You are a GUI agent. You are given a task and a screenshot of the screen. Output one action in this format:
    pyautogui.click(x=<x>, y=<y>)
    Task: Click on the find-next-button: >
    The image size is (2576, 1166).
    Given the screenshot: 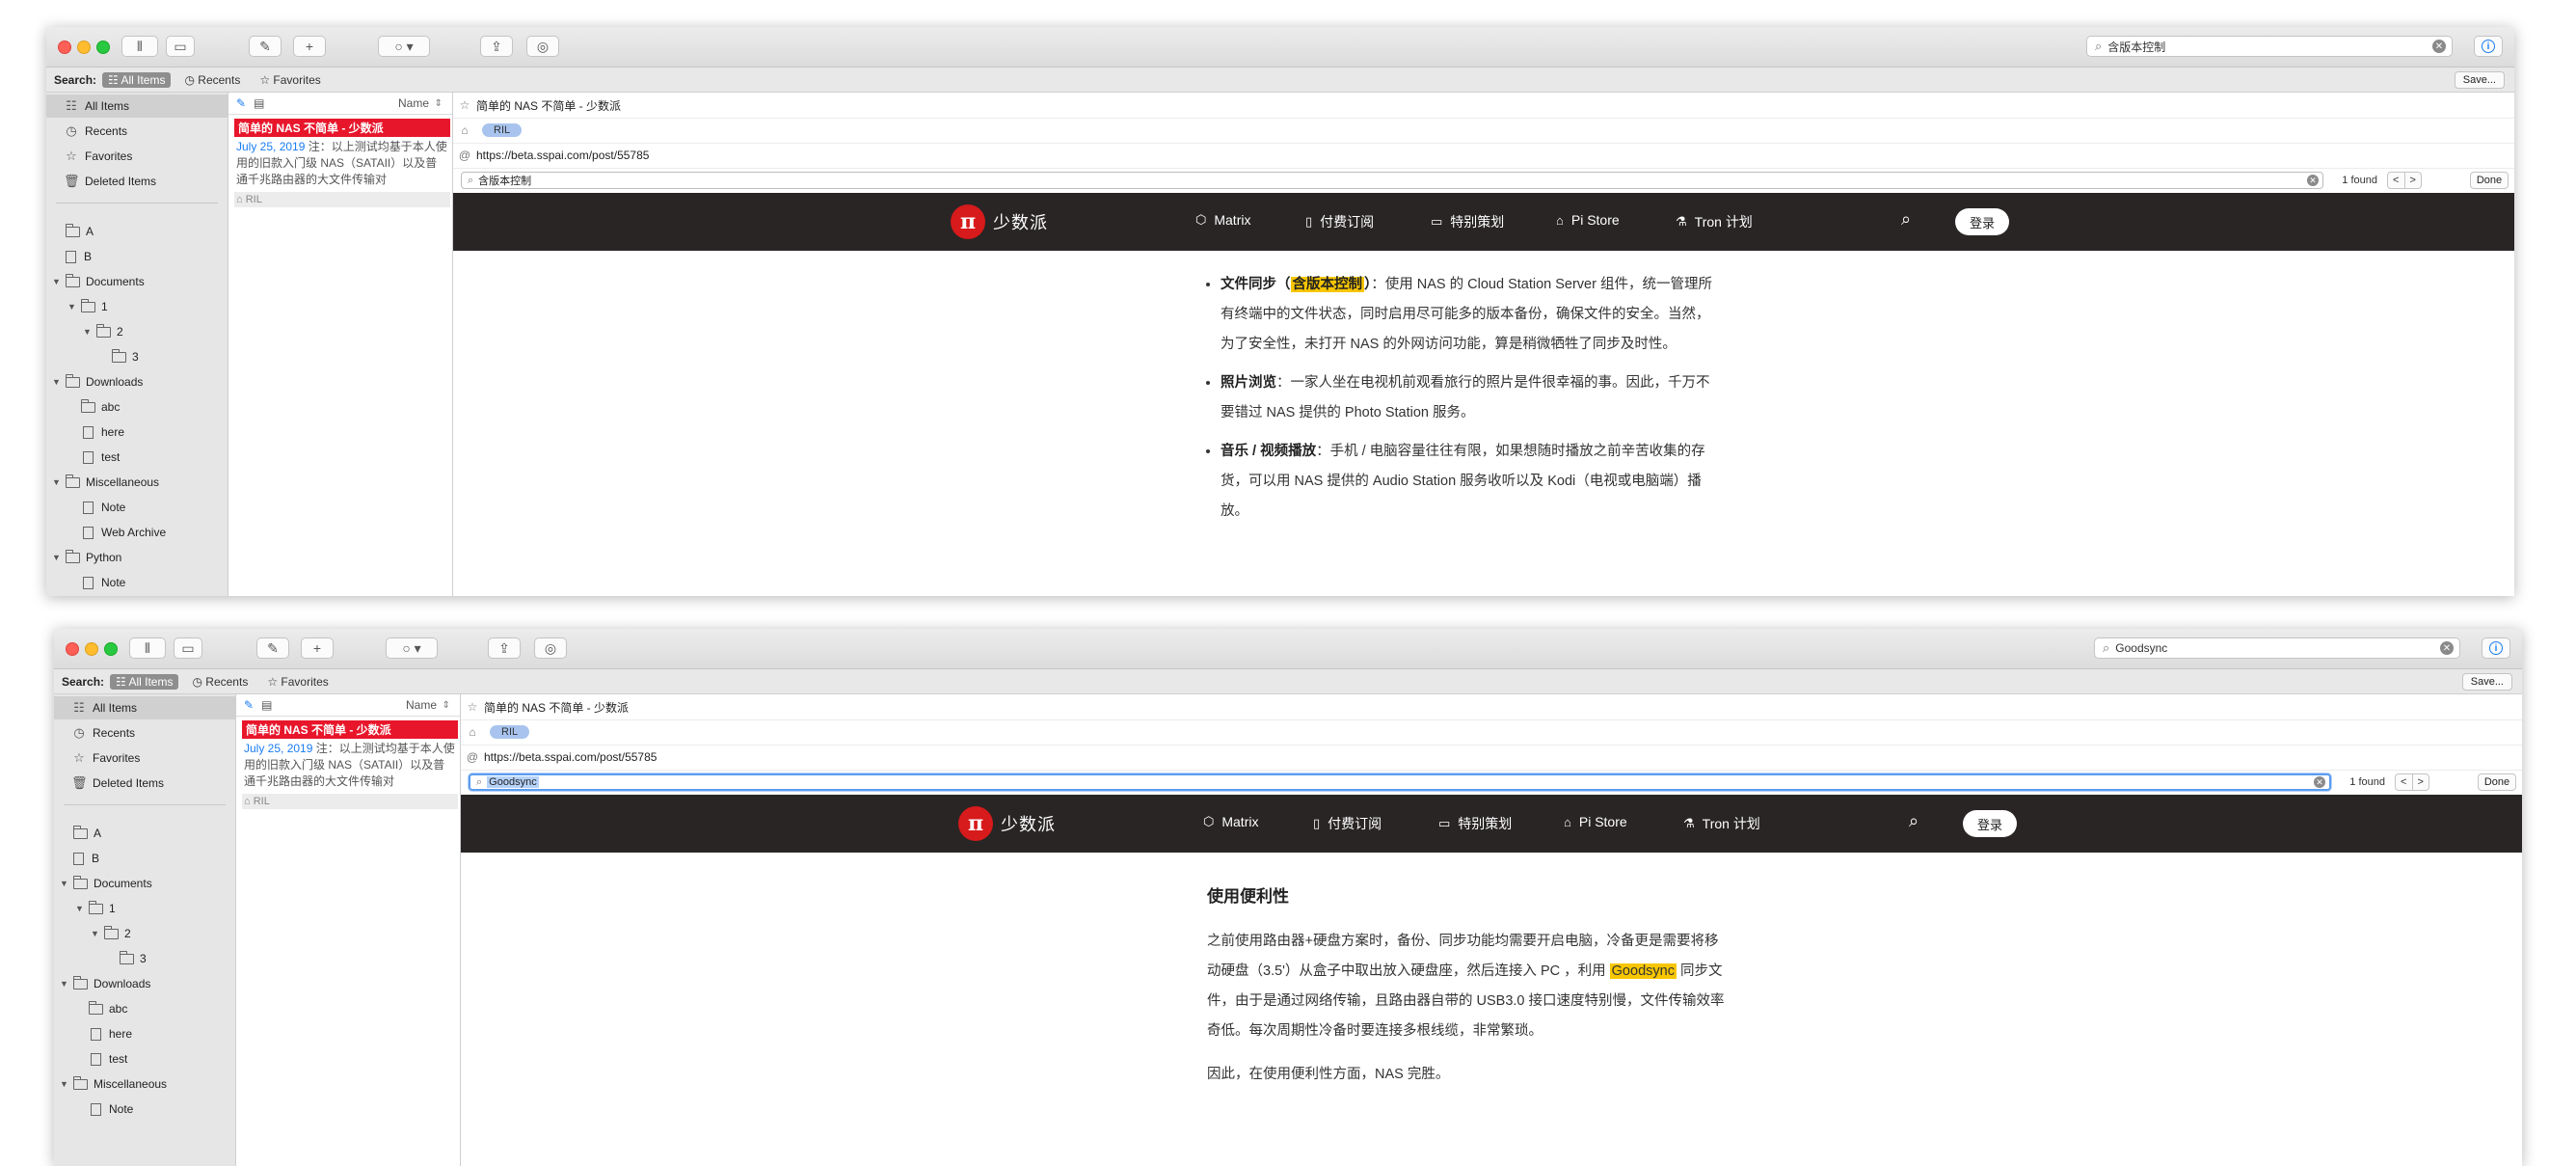 What is the action you would take?
    pyautogui.click(x=2421, y=782)
    